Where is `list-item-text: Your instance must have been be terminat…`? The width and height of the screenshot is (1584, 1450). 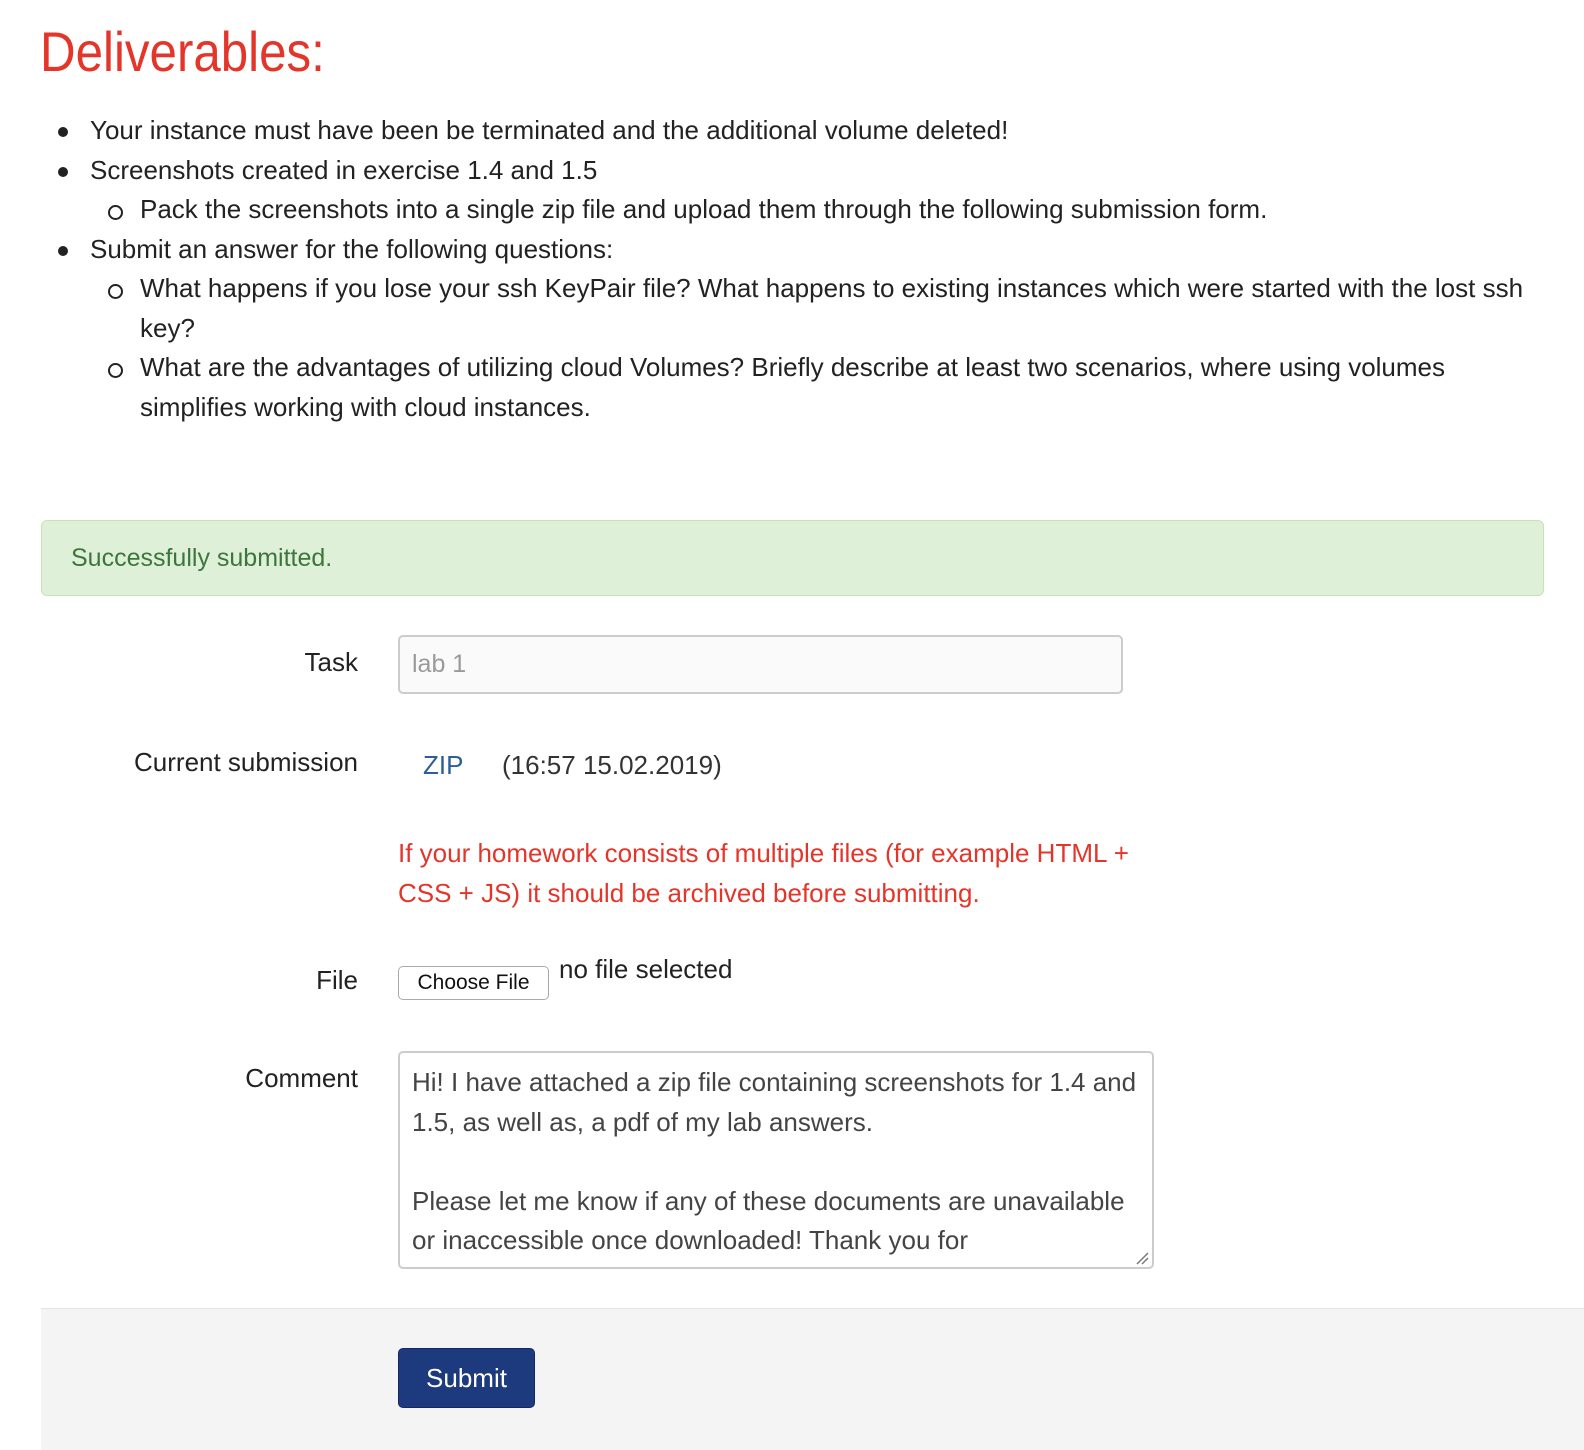 list-item-text: Your instance must have been be terminat… is located at coordinates (549, 130).